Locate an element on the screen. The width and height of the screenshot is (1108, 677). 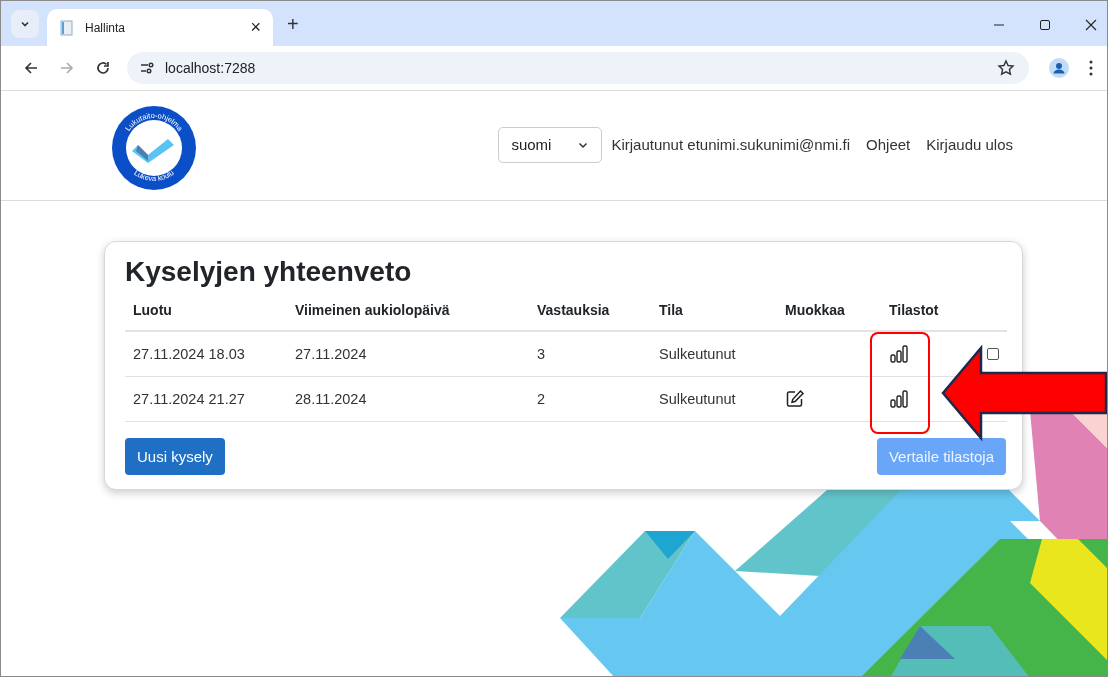
header-link: Ohjeet is located at coordinates (888, 144).